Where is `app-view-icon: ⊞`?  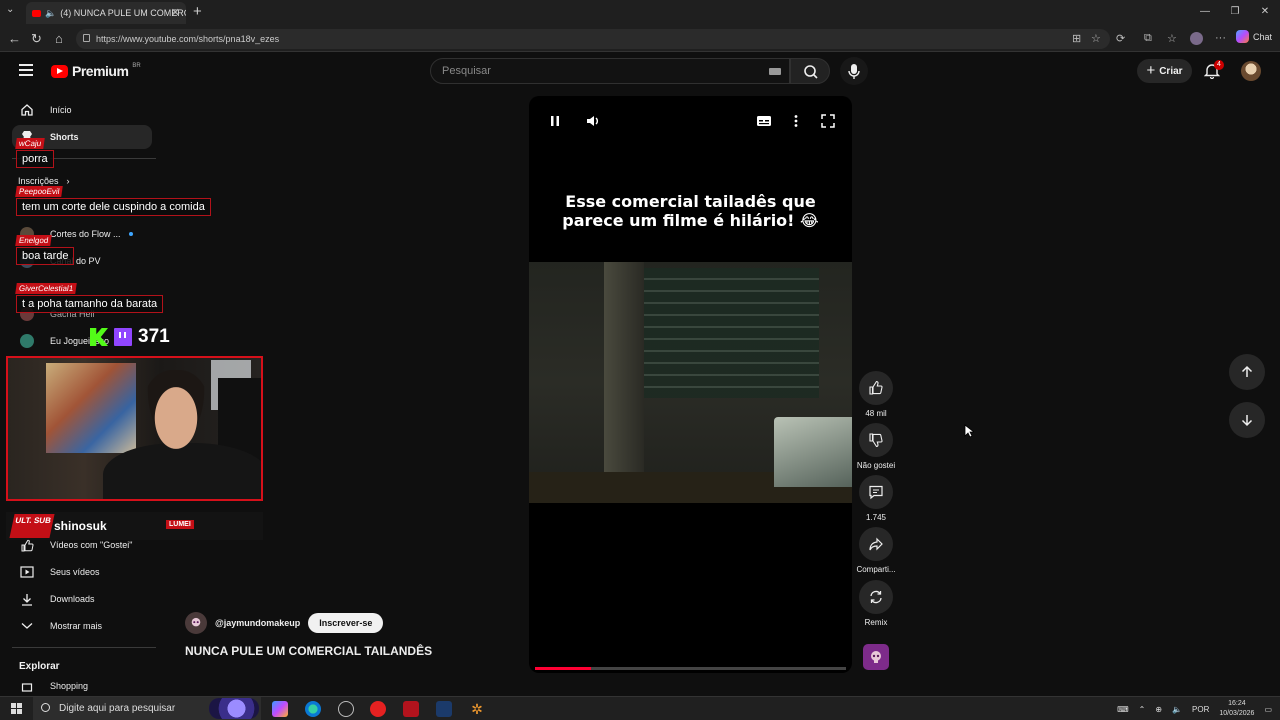
app-view-icon: ⊞ is located at coordinates (1076, 38).